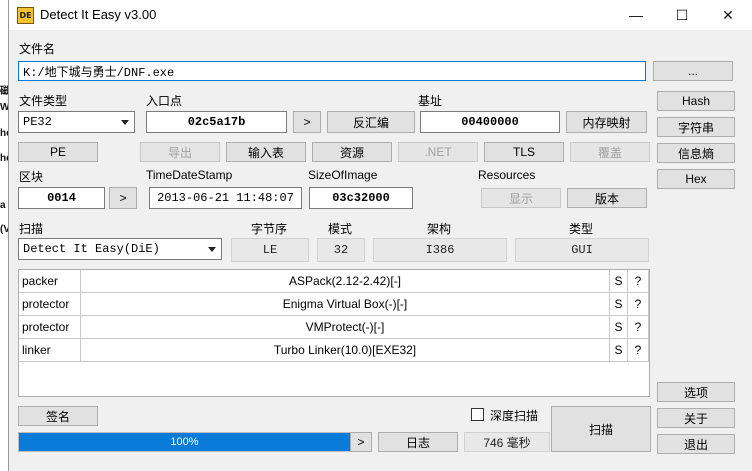  What do you see at coordinates (164, 101) in the screenshot?
I see `entrypoint-label: 入口点` at bounding box center [164, 101].